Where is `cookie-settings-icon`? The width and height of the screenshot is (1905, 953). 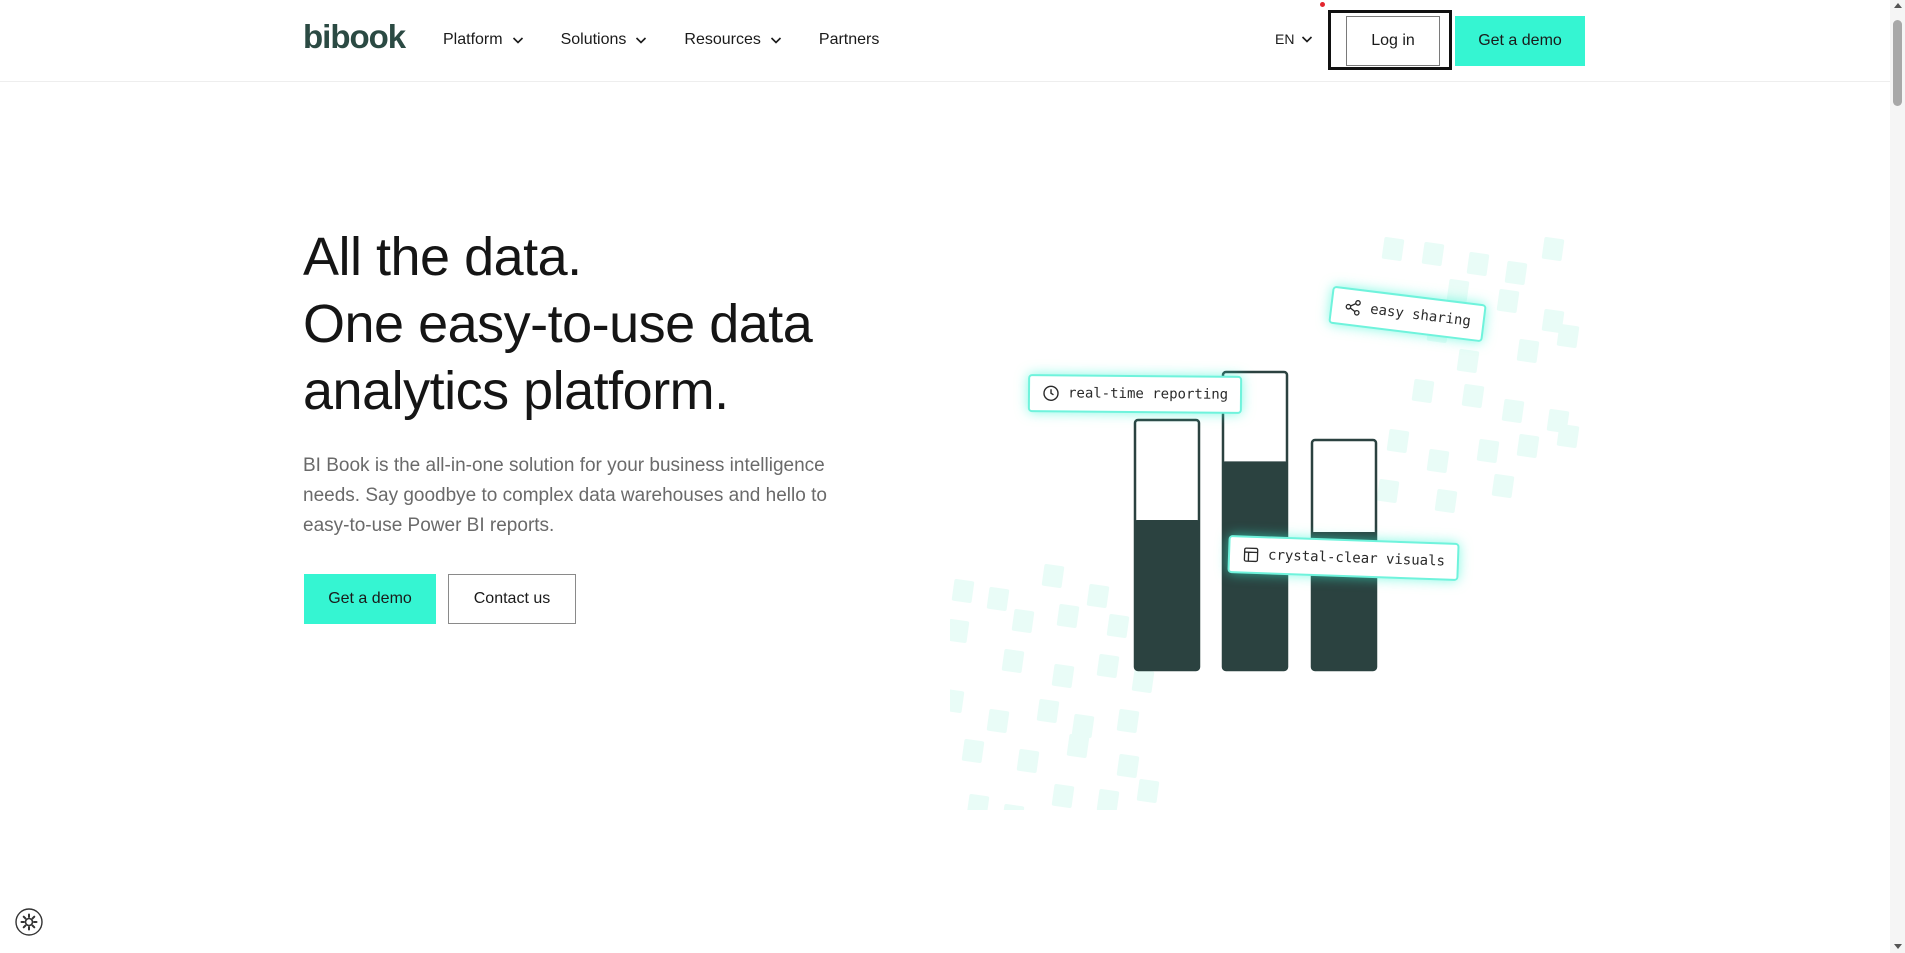
cookie-settings-icon is located at coordinates (29, 922).